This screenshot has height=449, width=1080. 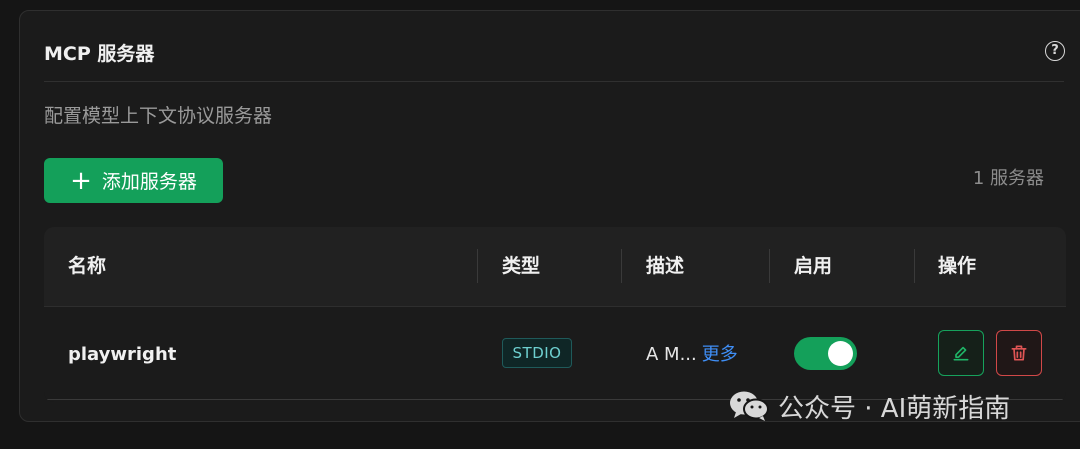 I want to click on watermark-text: 公众号 · AI萌新指南, so click(x=894, y=408).